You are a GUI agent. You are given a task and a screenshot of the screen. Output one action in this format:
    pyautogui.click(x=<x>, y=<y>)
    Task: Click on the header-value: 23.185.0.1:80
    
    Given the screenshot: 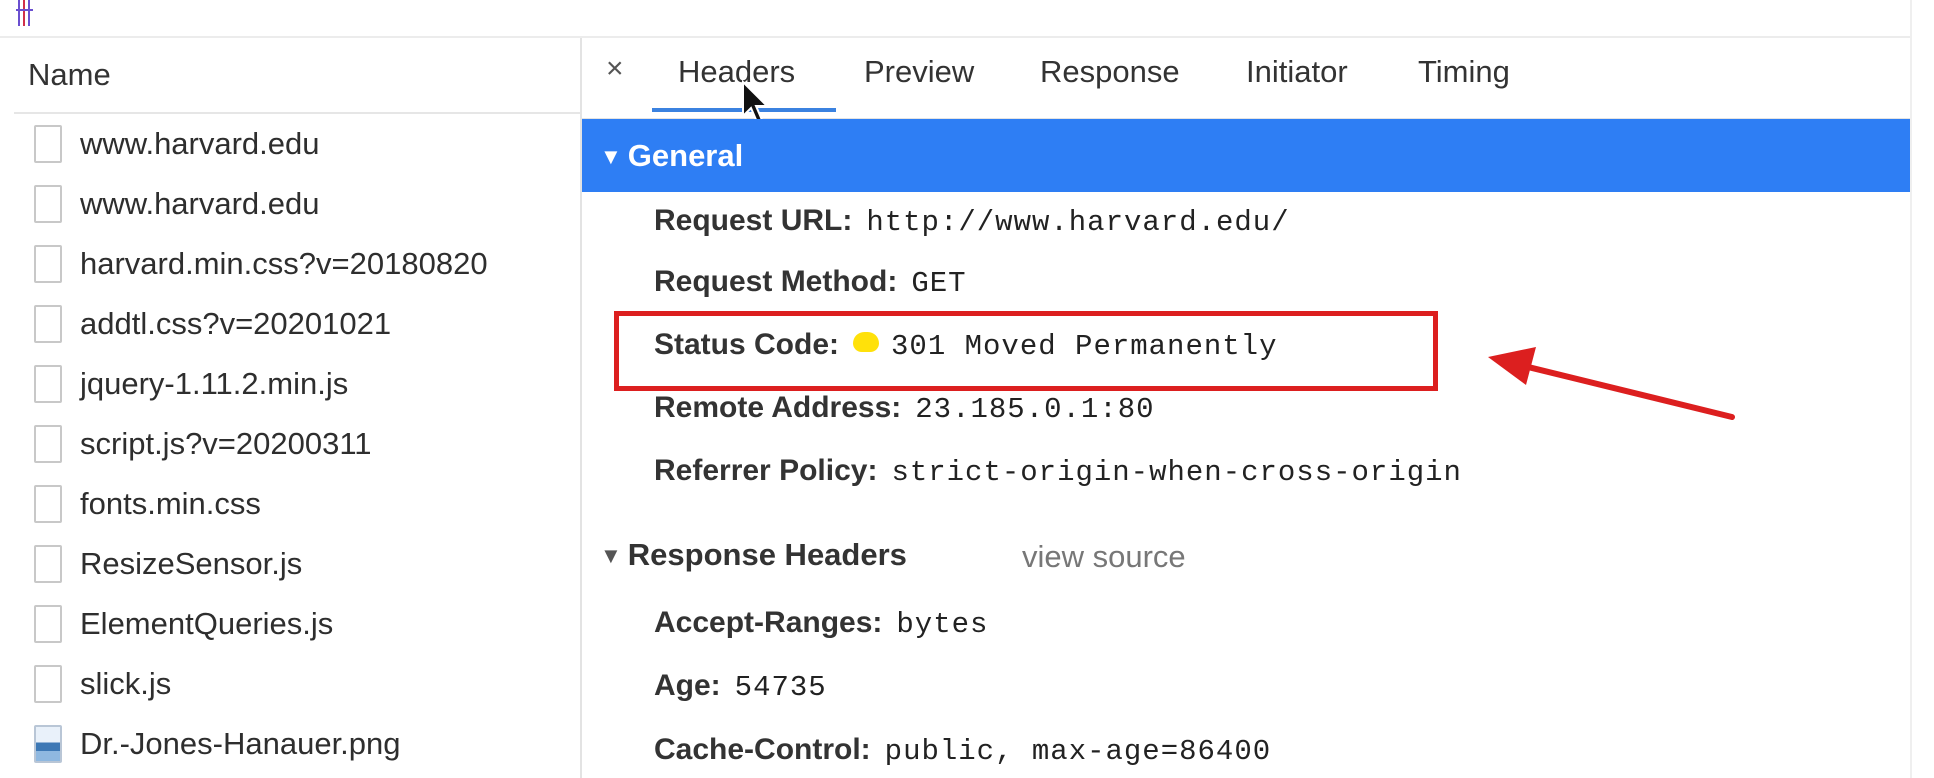 What is the action you would take?
    pyautogui.click(x=1035, y=409)
    